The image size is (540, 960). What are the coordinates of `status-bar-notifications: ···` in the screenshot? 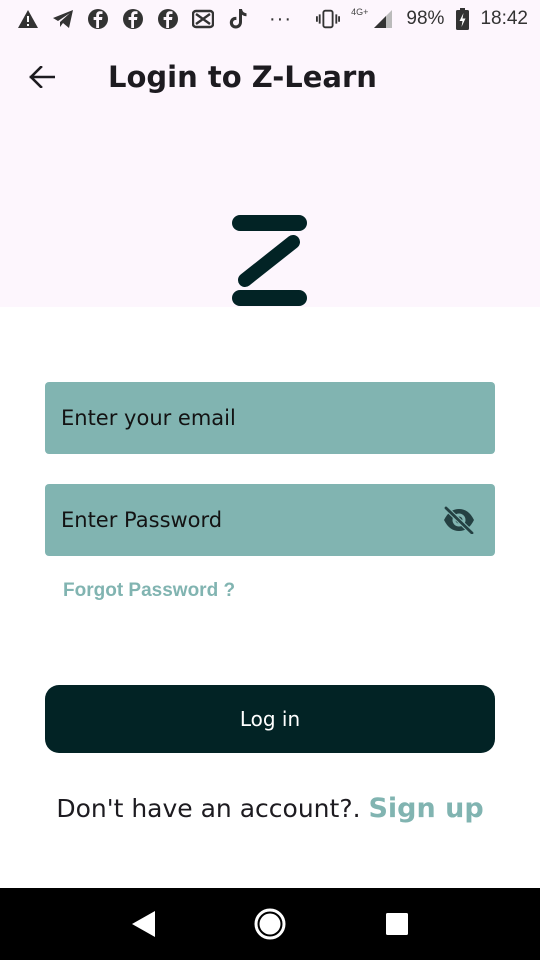 It's located at (154, 19).